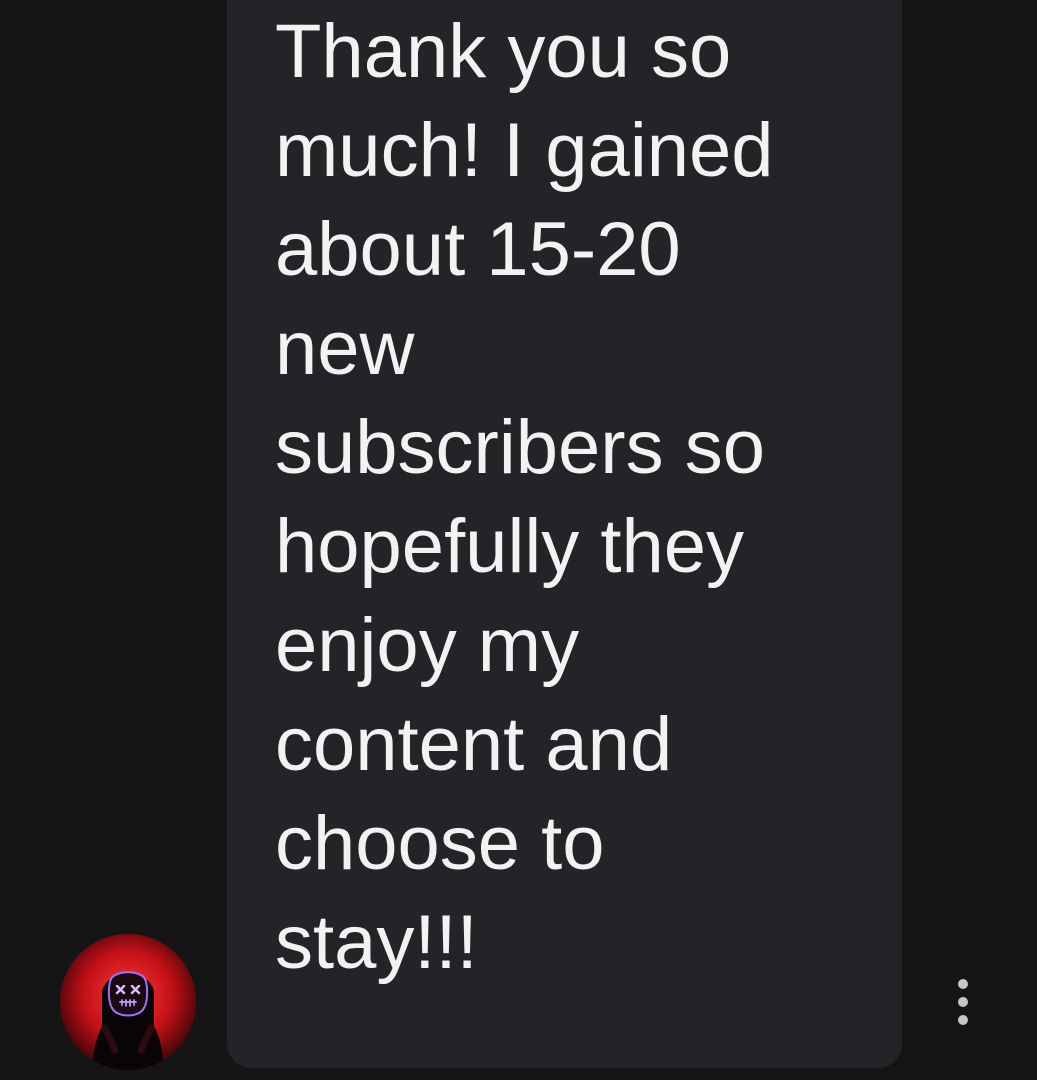 The width and height of the screenshot is (1037, 1080). I want to click on more-options-button, so click(963, 1002).